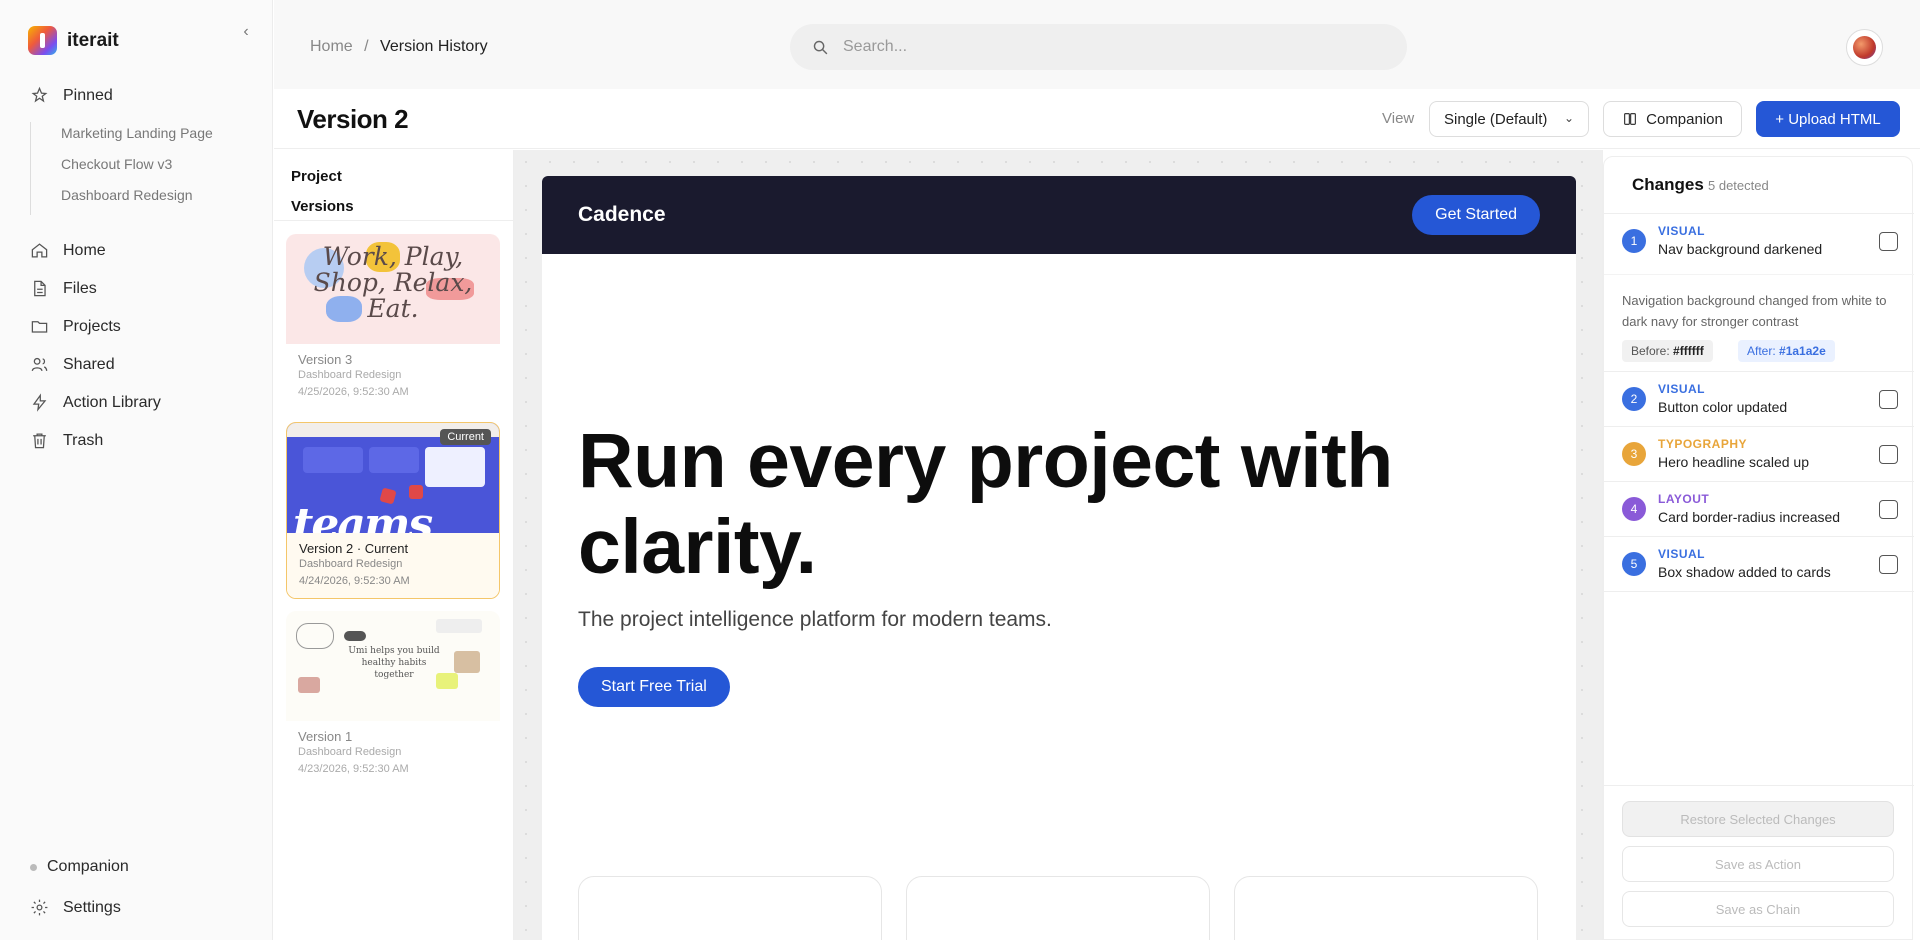  I want to click on gear-icon, so click(39, 907).